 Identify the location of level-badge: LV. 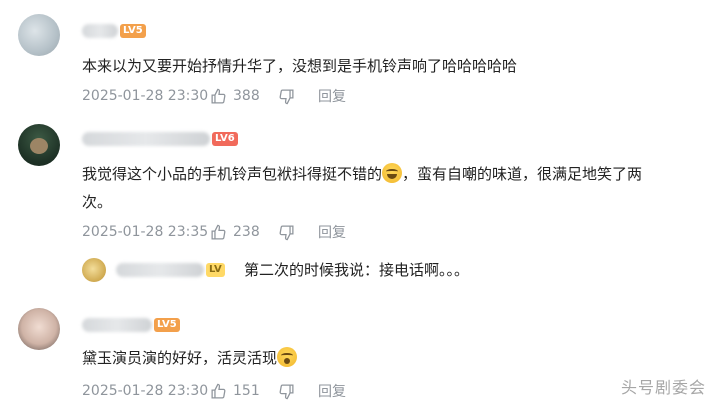
(215, 270).